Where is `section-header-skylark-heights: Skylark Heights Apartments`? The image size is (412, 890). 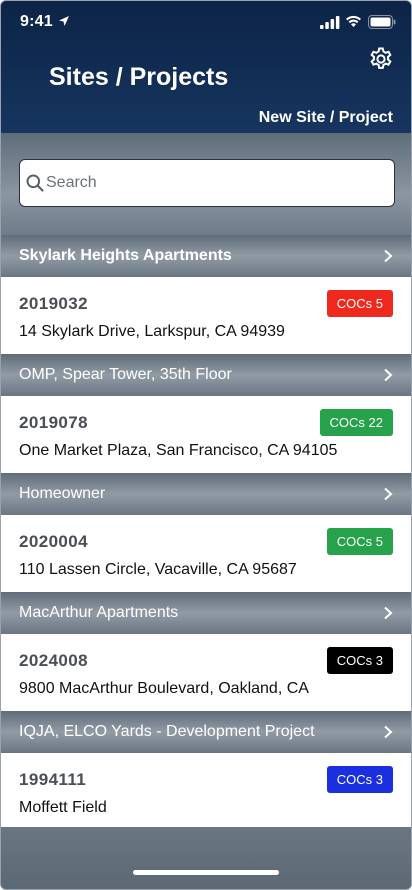 section-header-skylark-heights: Skylark Heights Apartments is located at coordinates (206, 256).